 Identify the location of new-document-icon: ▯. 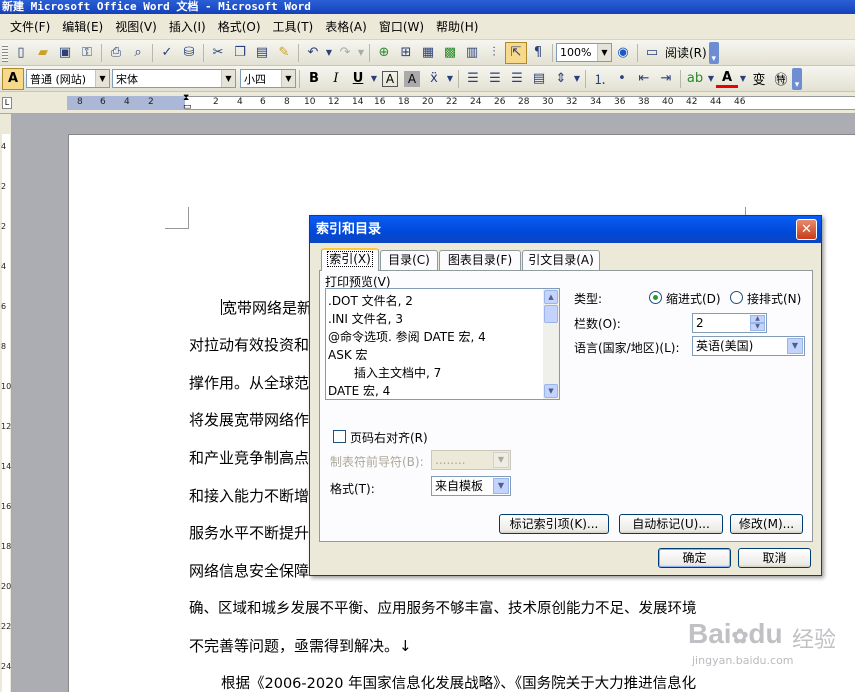
(21, 53).